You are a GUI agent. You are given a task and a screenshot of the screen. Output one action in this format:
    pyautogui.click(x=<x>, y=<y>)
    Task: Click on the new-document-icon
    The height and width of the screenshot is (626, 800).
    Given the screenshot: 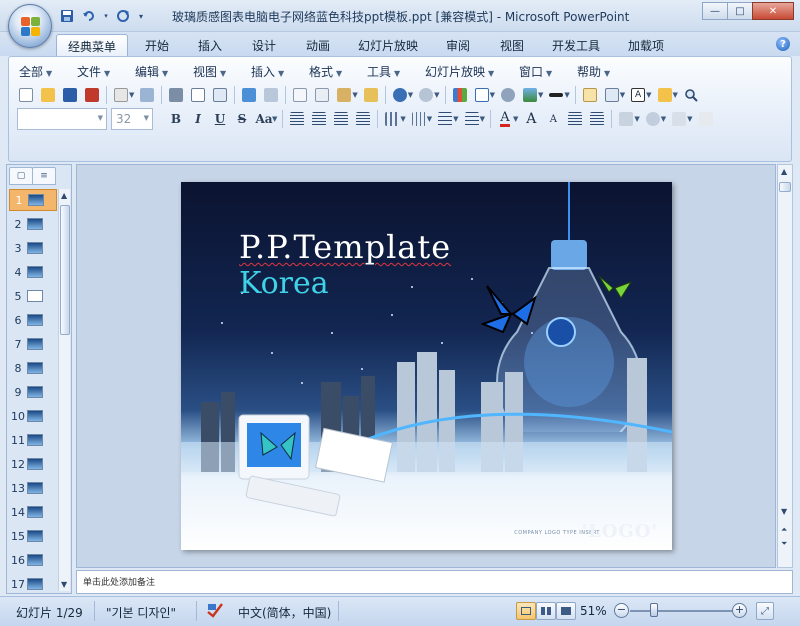 What is the action you would take?
    pyautogui.click(x=26, y=95)
    